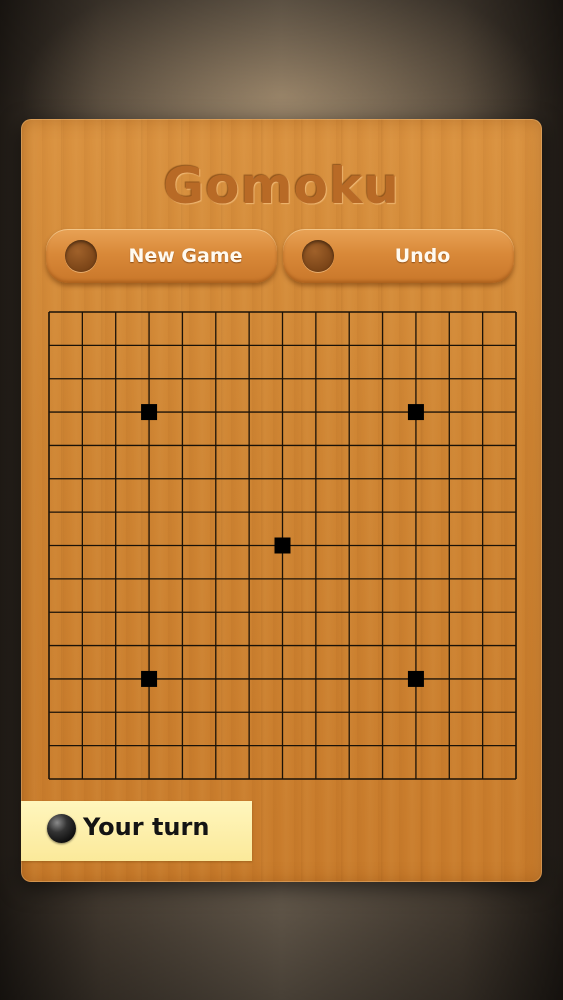 The image size is (563, 1000). I want to click on undo-label: Undo, so click(422, 256).